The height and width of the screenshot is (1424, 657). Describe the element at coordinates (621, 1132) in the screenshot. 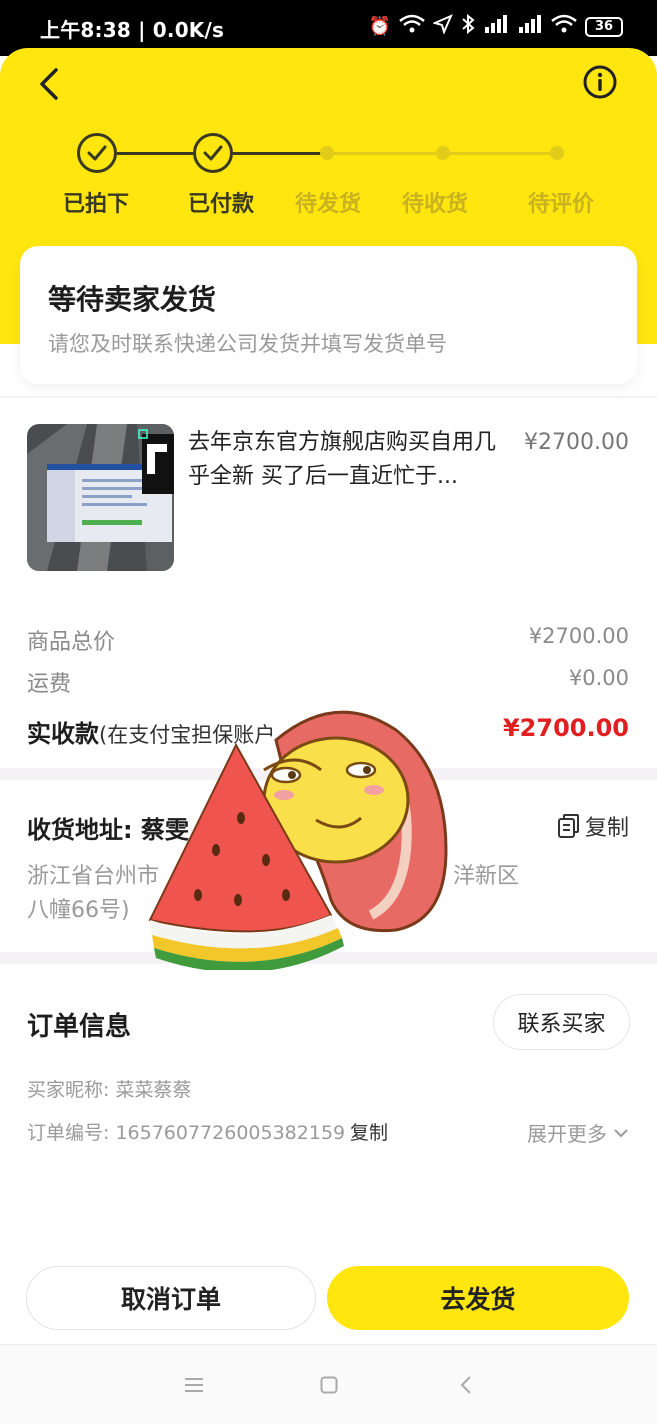

I see `chevron-down-icon` at that location.